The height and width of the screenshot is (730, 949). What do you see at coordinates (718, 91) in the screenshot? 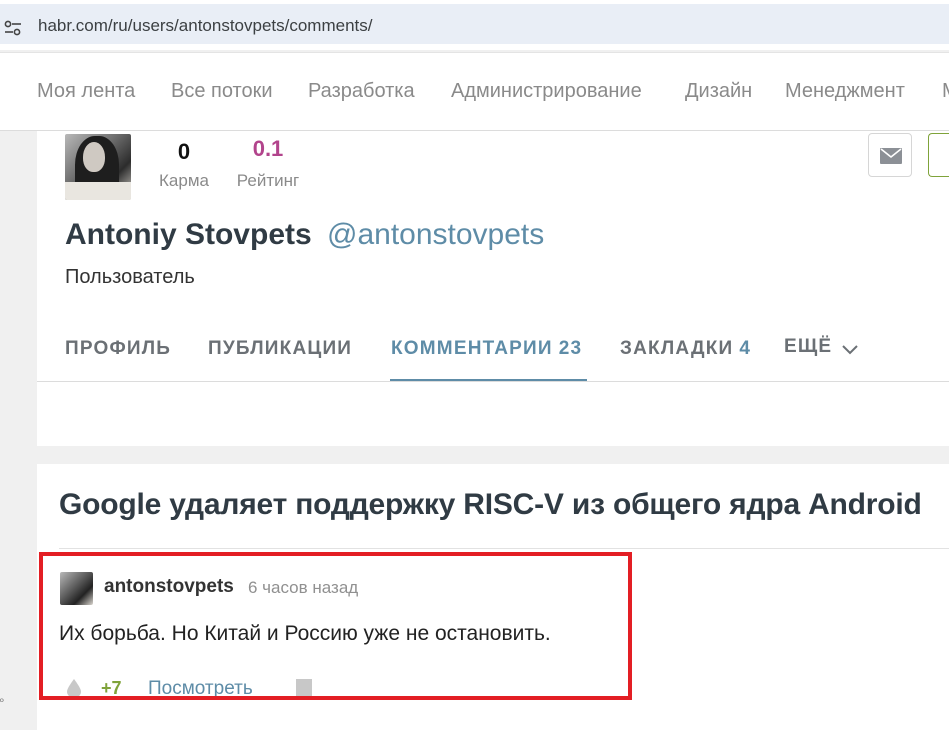
I see `nav-design: Дизайн` at bounding box center [718, 91].